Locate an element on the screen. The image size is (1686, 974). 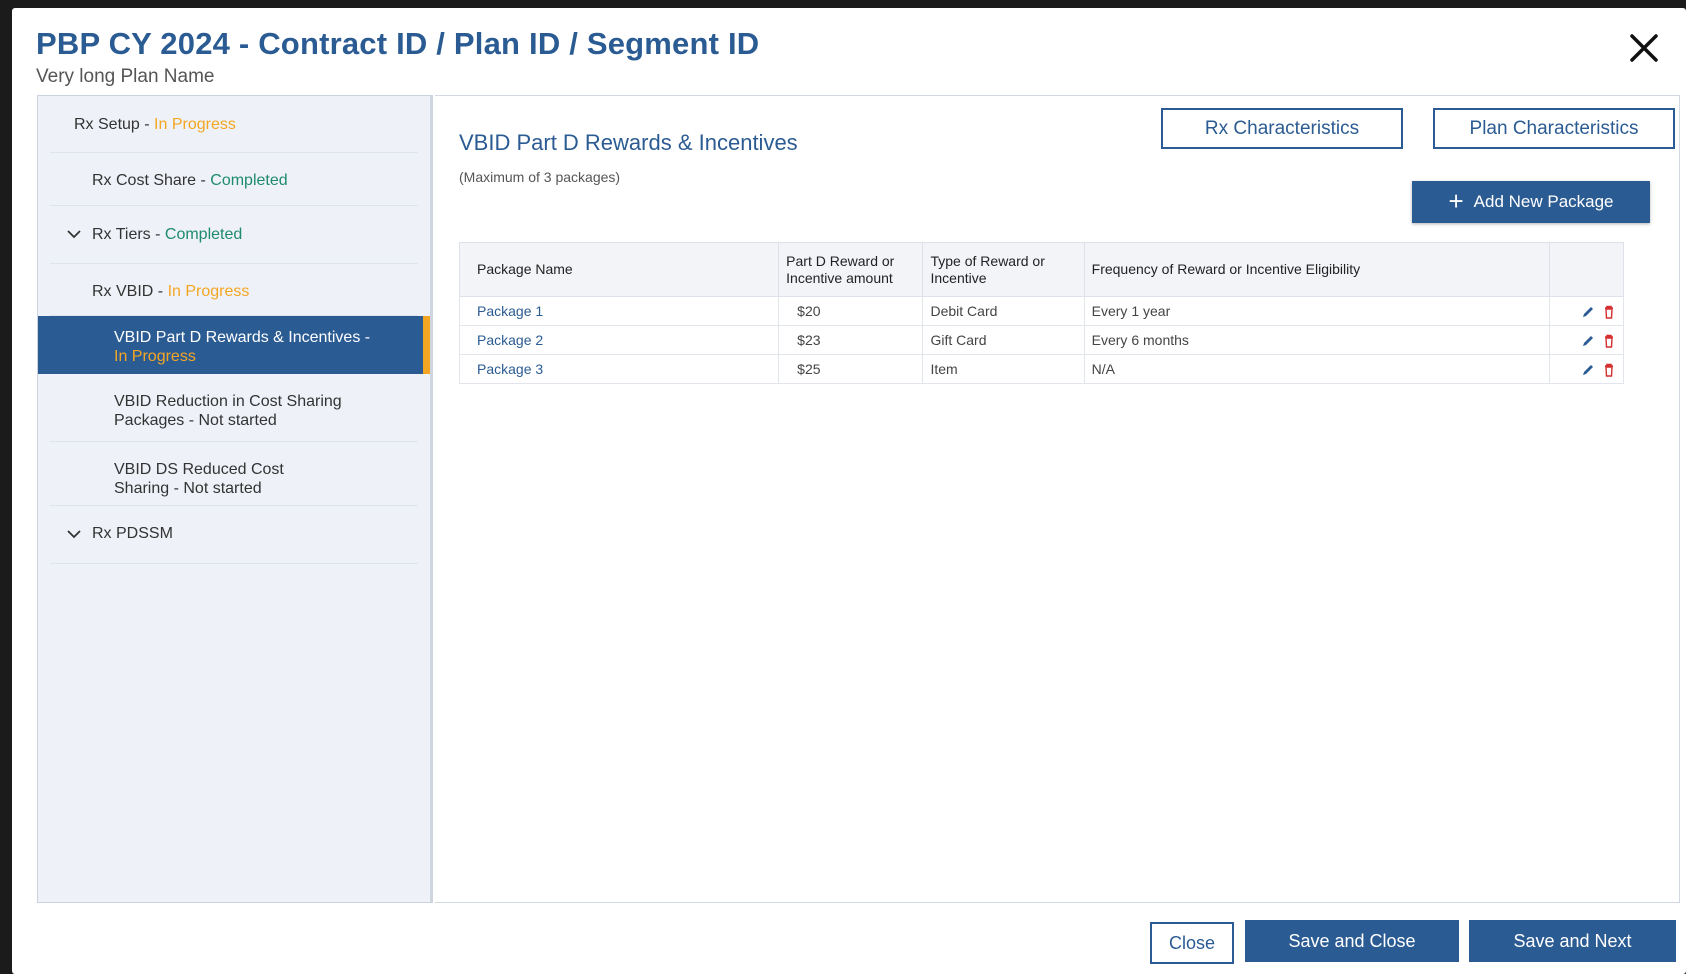
add-new-package-button: + Add New Package is located at coordinates (1531, 202).